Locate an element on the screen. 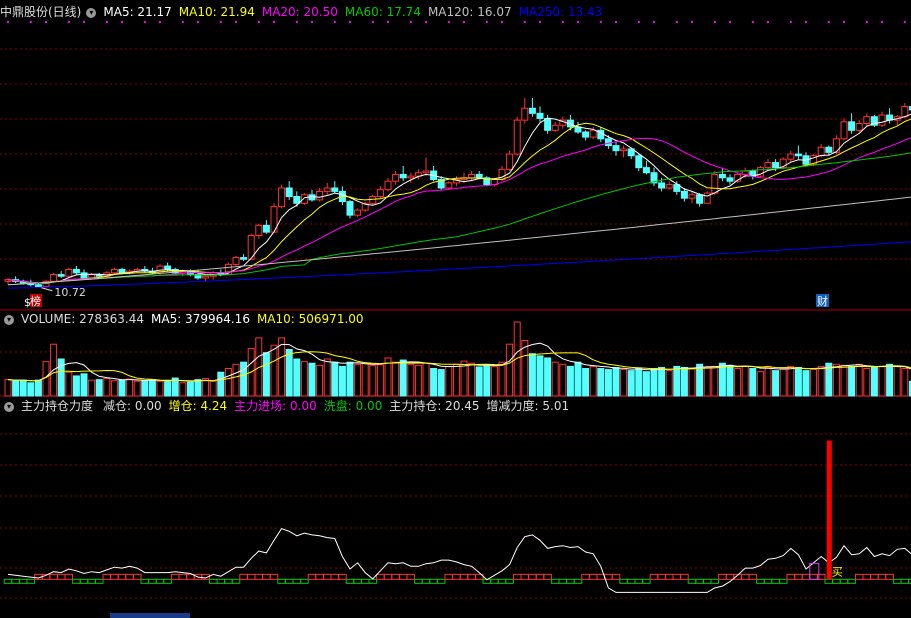 The image size is (911, 618). stock-title: 中鼎股份(日线) is located at coordinates (40, 12).